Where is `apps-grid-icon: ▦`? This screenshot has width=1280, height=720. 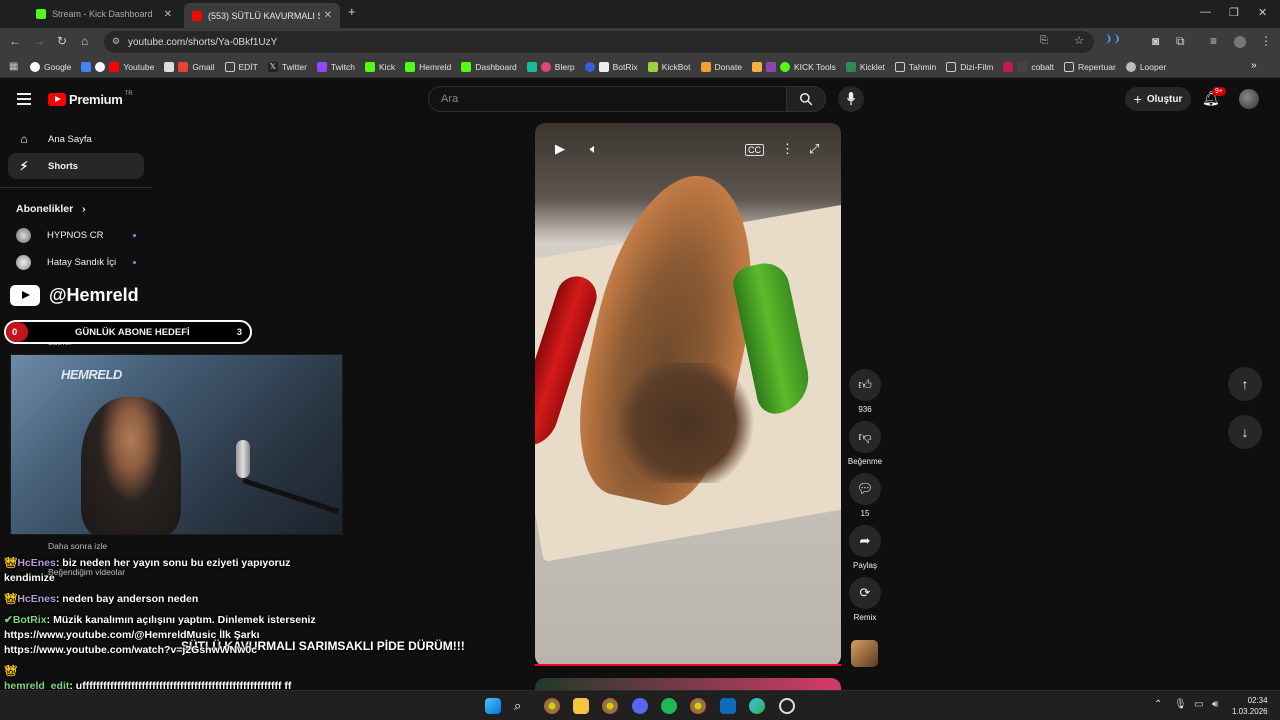
apps-grid-icon: ▦ is located at coordinates (13, 66).